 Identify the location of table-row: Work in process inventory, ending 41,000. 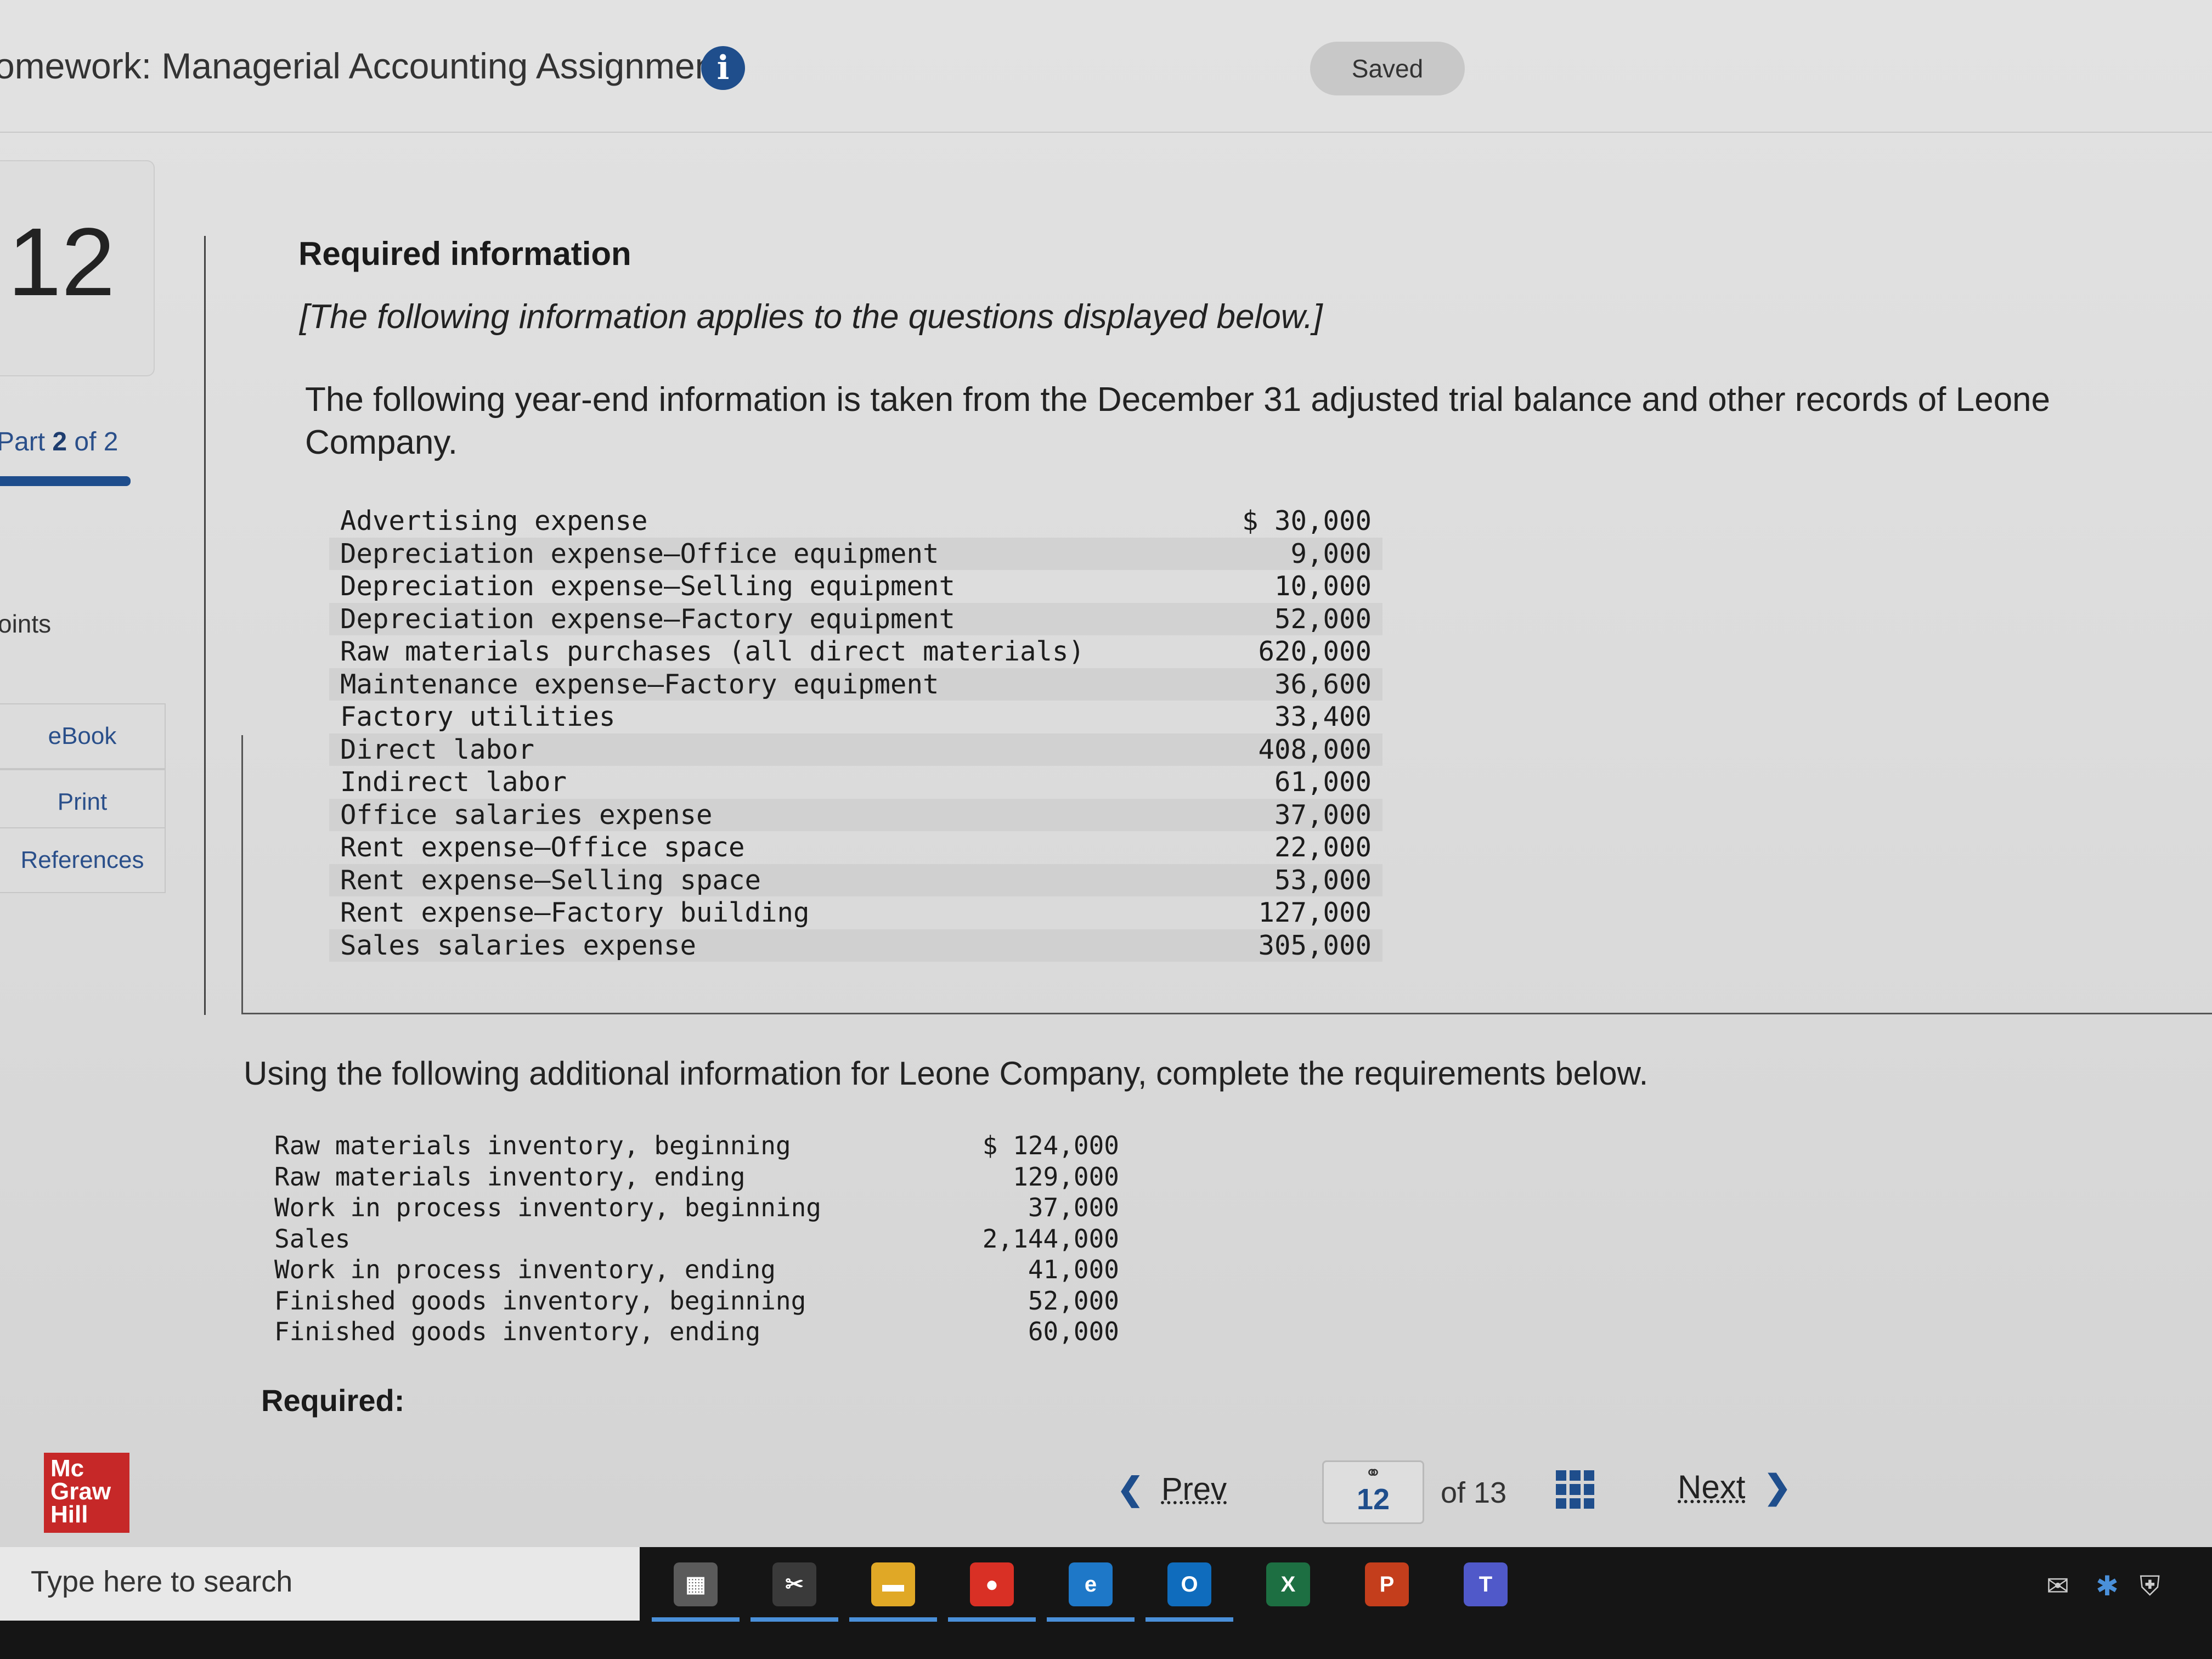
(696, 1269).